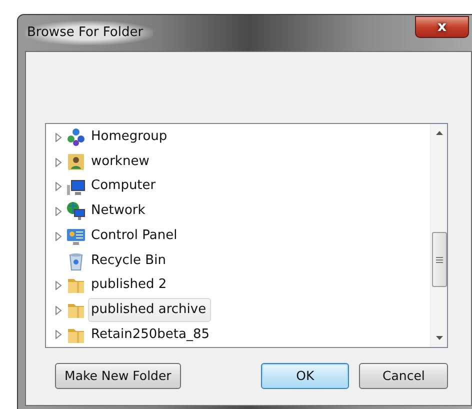 This screenshot has width=472, height=409. What do you see at coordinates (124, 186) in the screenshot?
I see `tree-item: Computer` at bounding box center [124, 186].